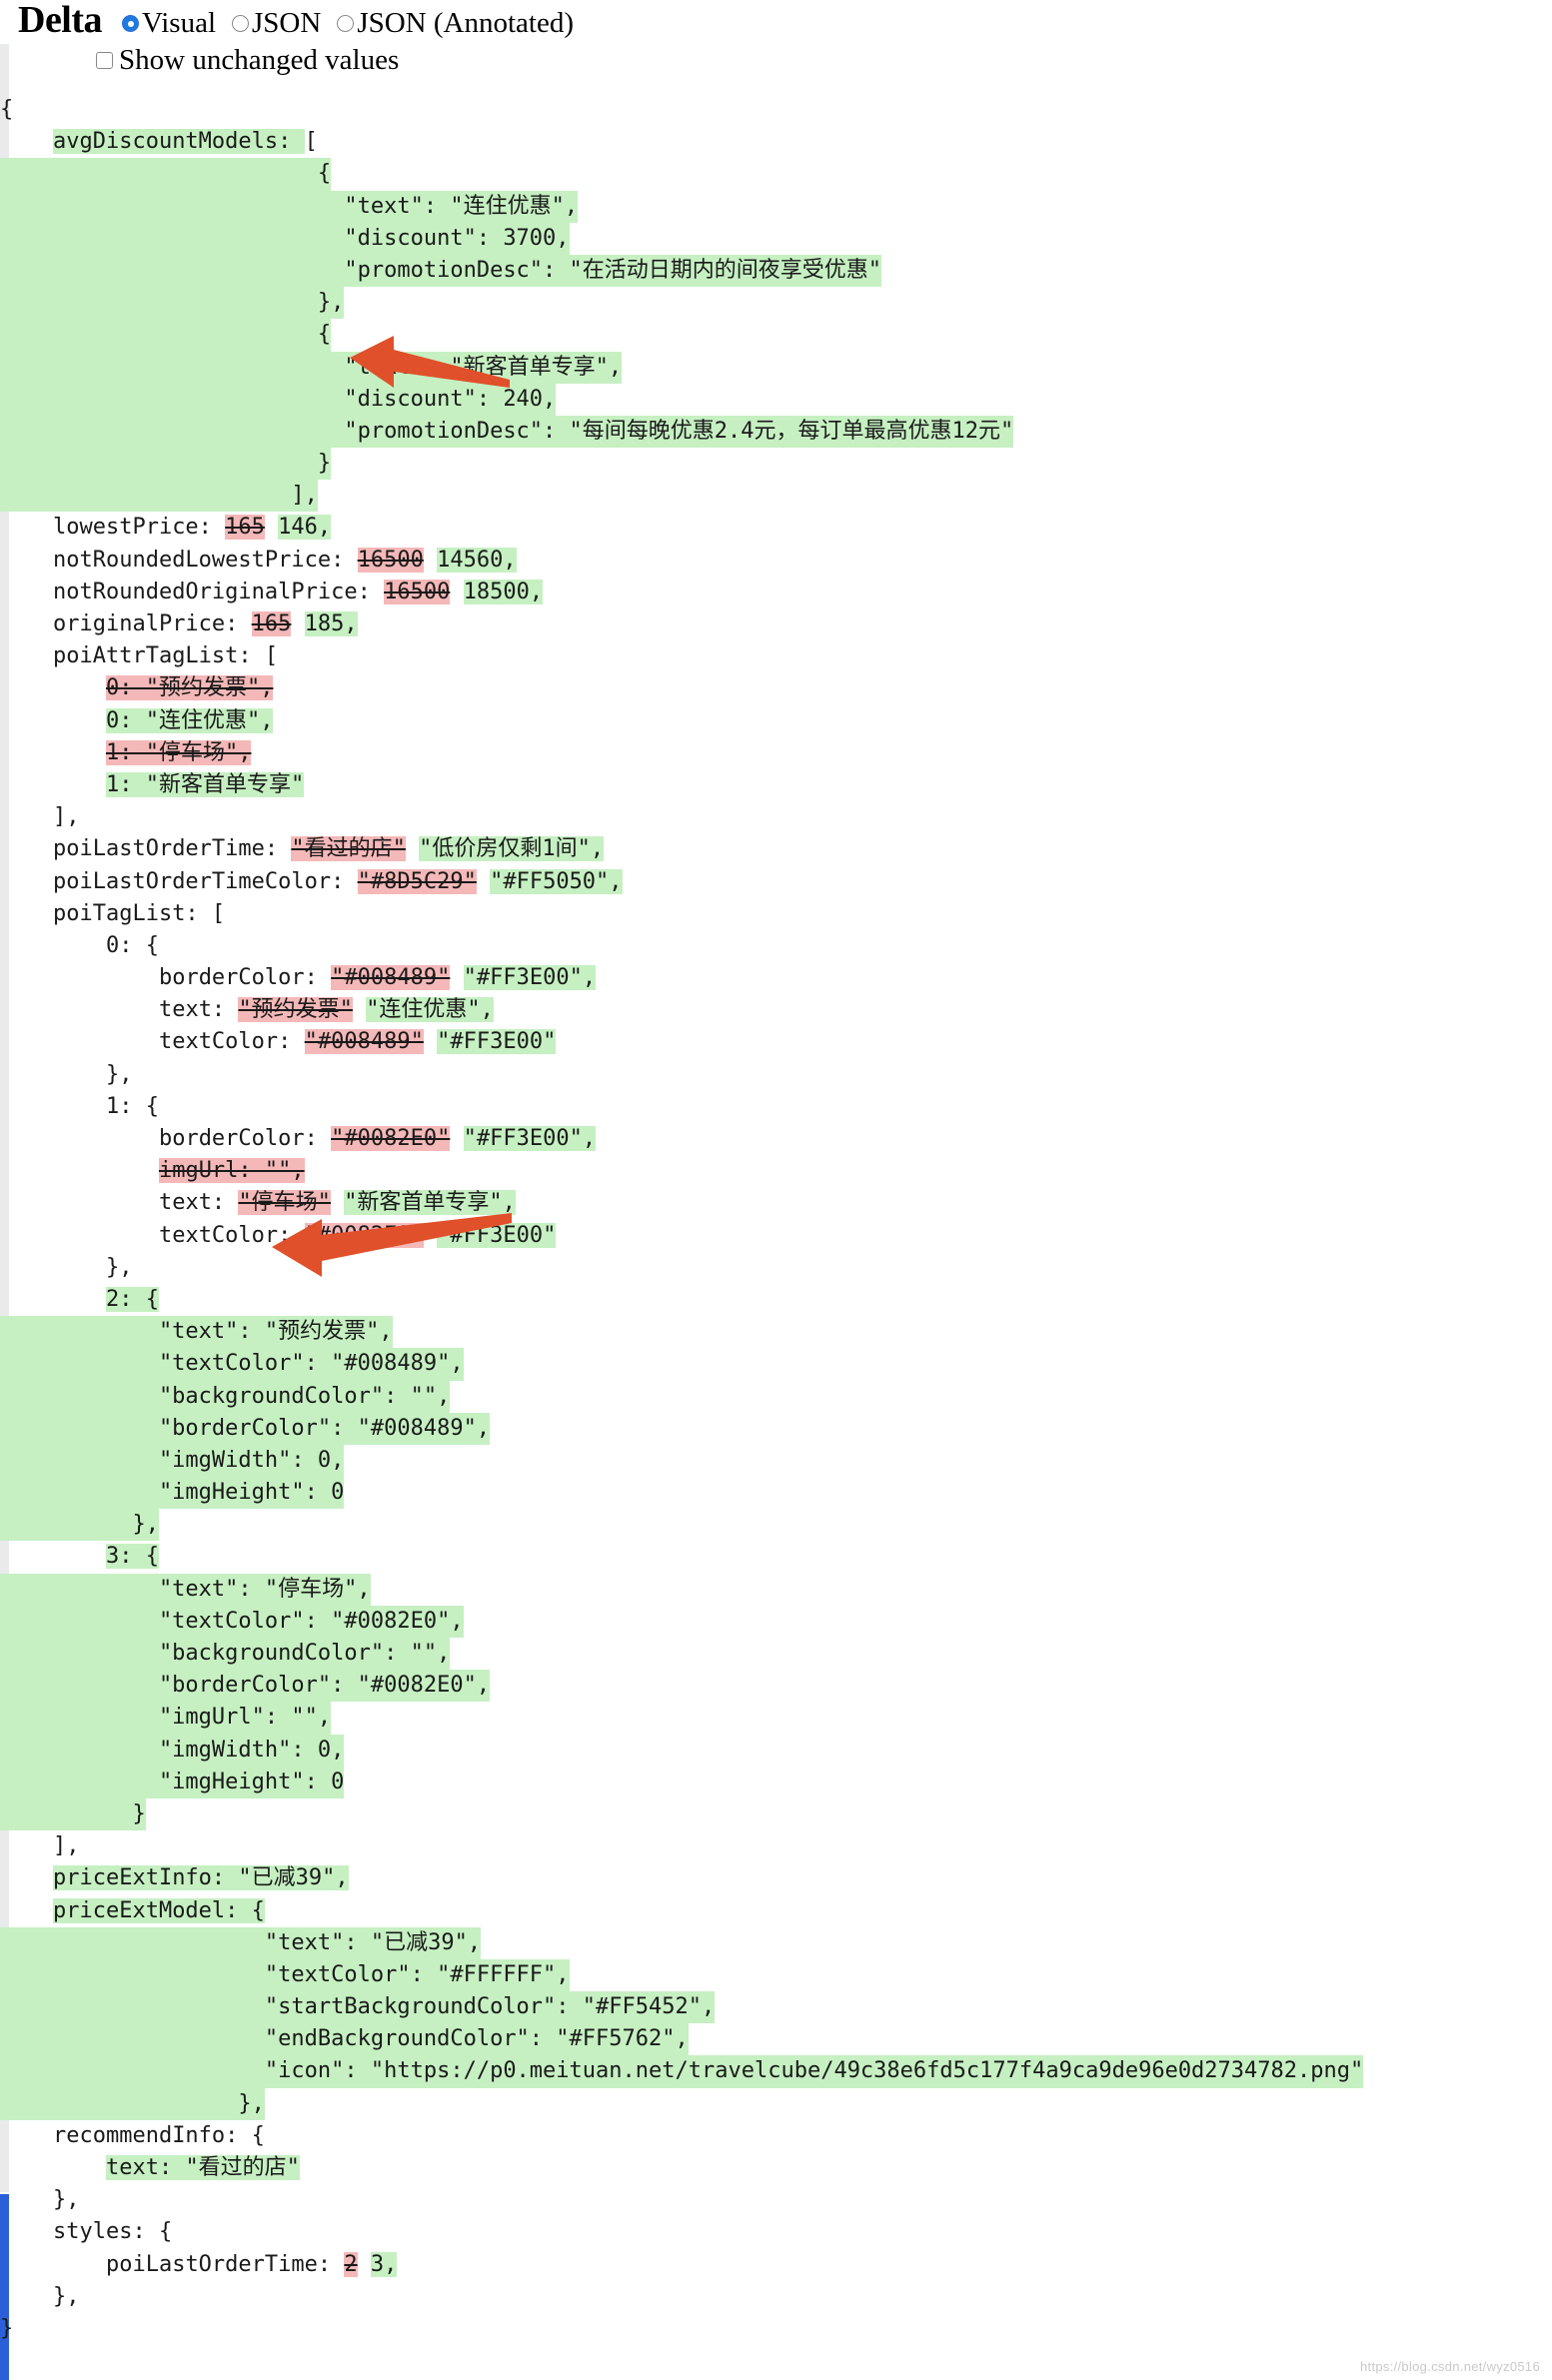  I want to click on diff-static-text: notRoundedOriginalPrice:, so click(218, 591).